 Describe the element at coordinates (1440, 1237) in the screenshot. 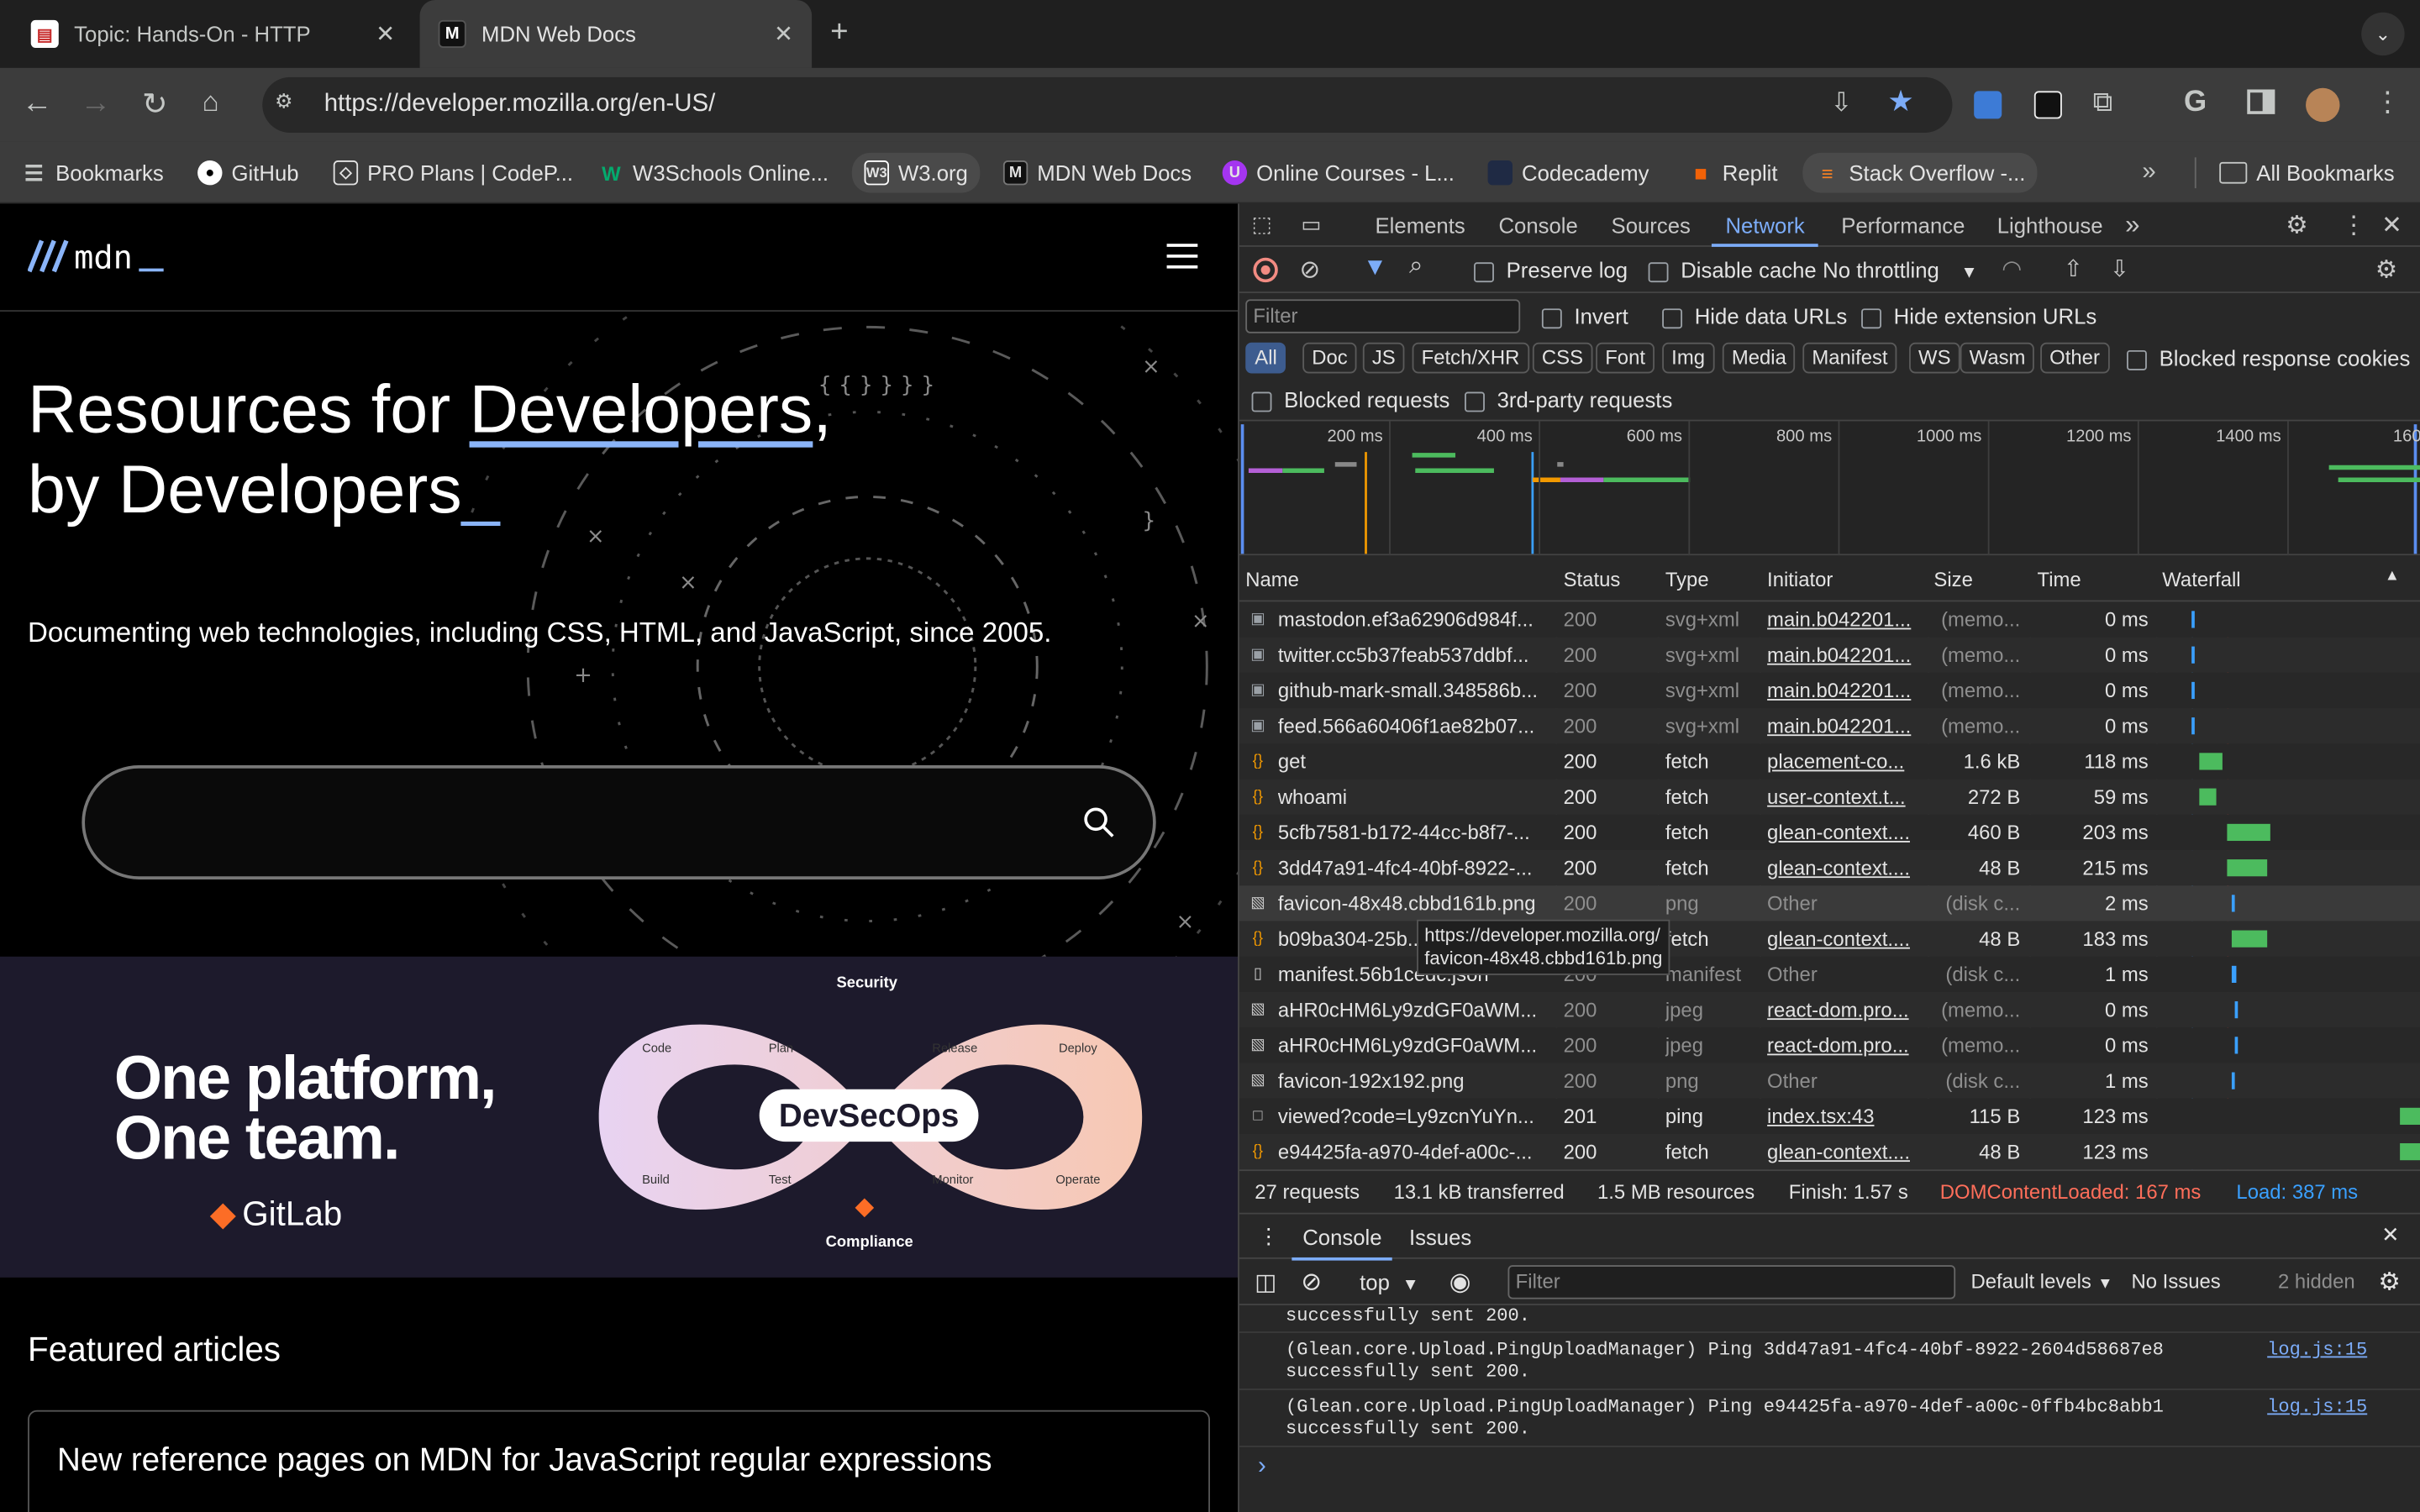

I see `drawer-tab-issues: Issues` at that location.